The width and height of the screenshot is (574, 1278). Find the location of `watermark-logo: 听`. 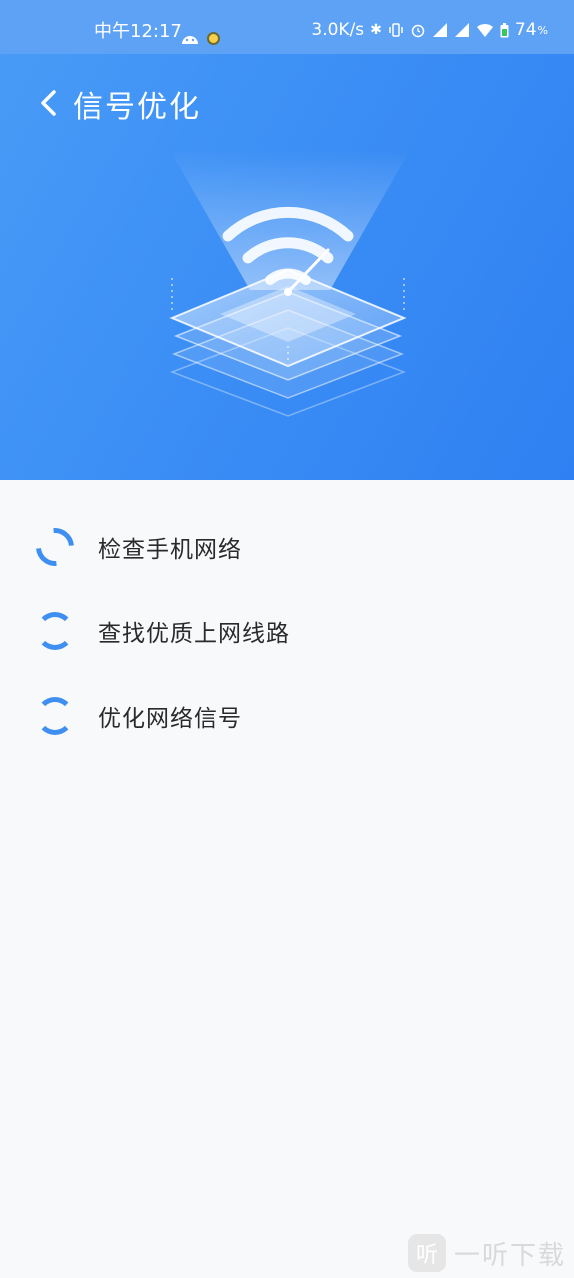

watermark-logo: 听 is located at coordinates (426, 1253).